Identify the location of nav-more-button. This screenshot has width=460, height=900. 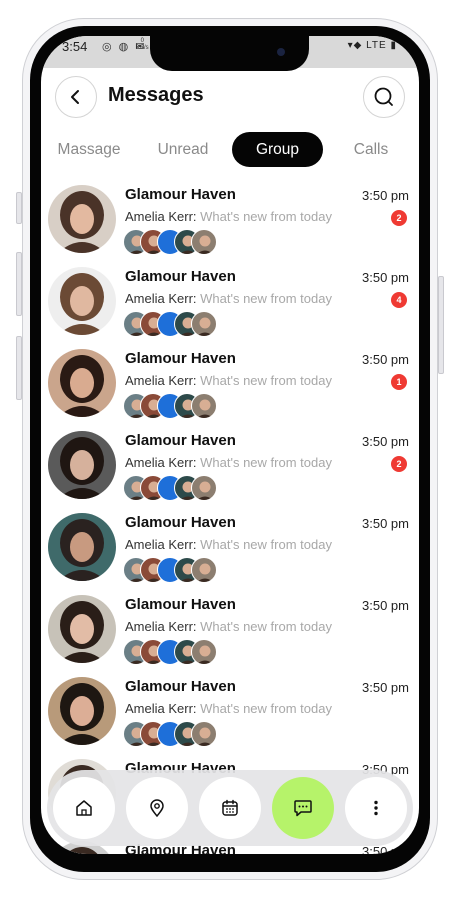
(376, 808).